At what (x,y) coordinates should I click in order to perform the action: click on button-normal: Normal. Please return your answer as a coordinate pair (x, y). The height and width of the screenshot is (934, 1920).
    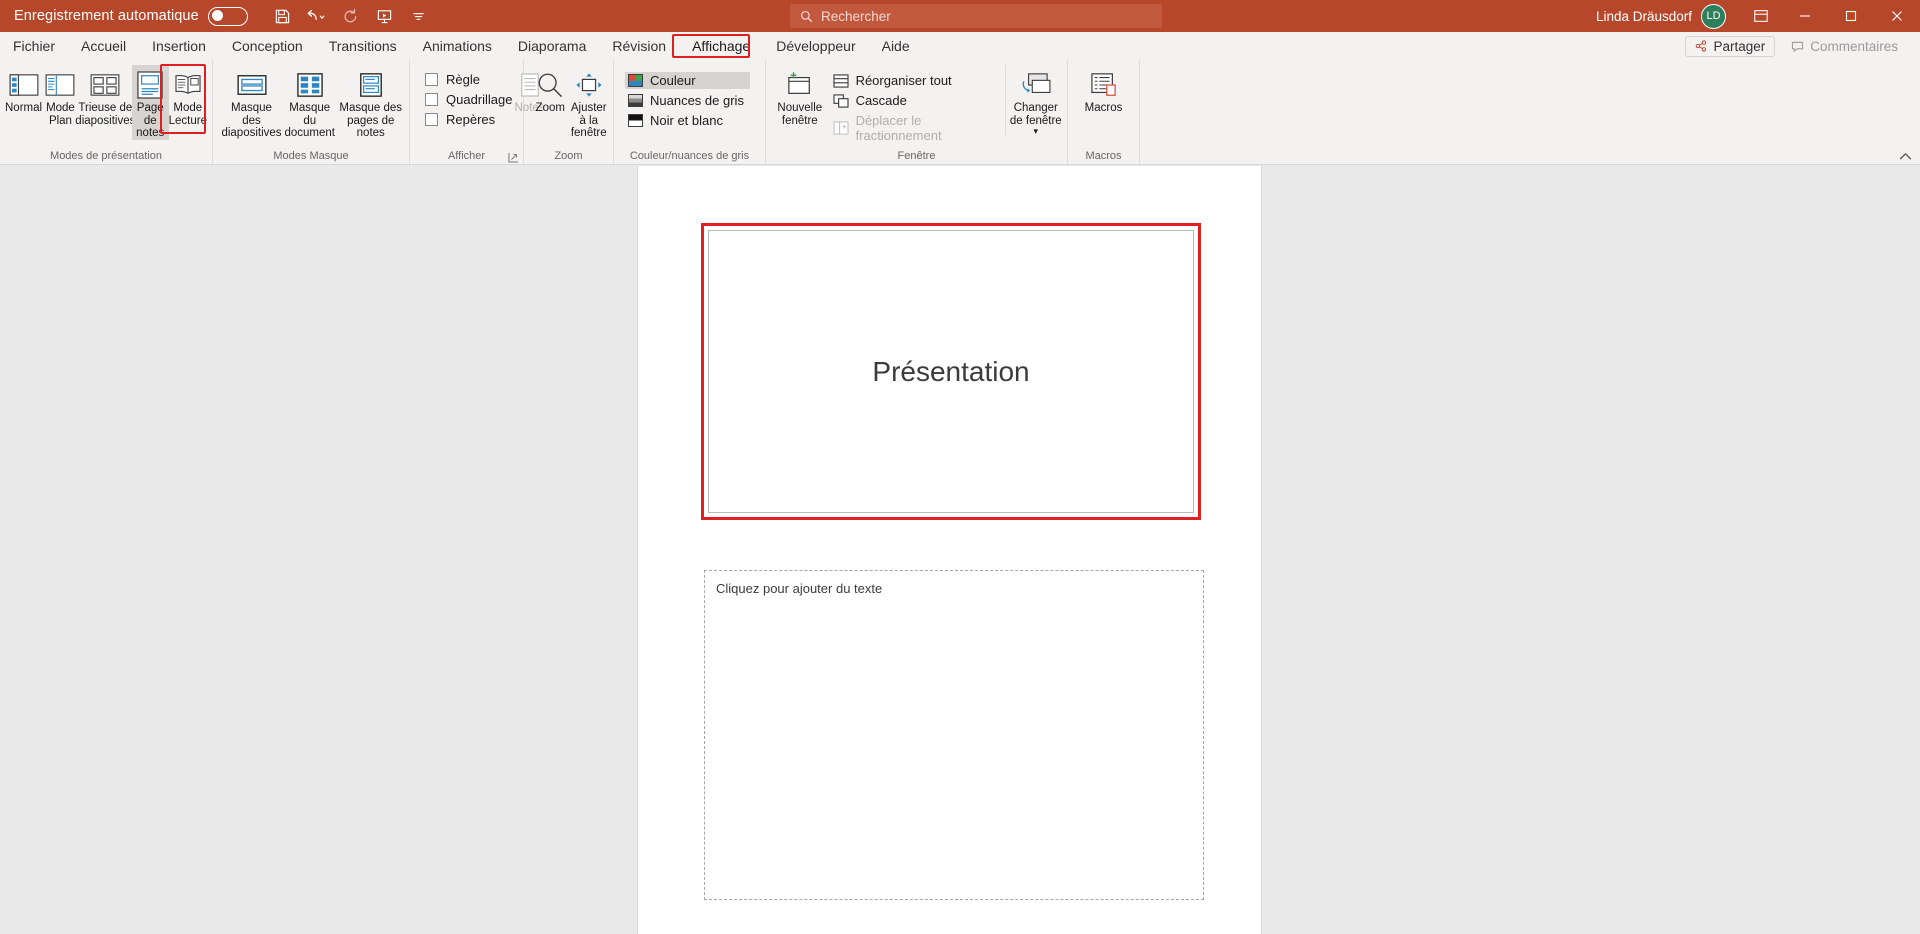
    Looking at the image, I should click on (23, 98).